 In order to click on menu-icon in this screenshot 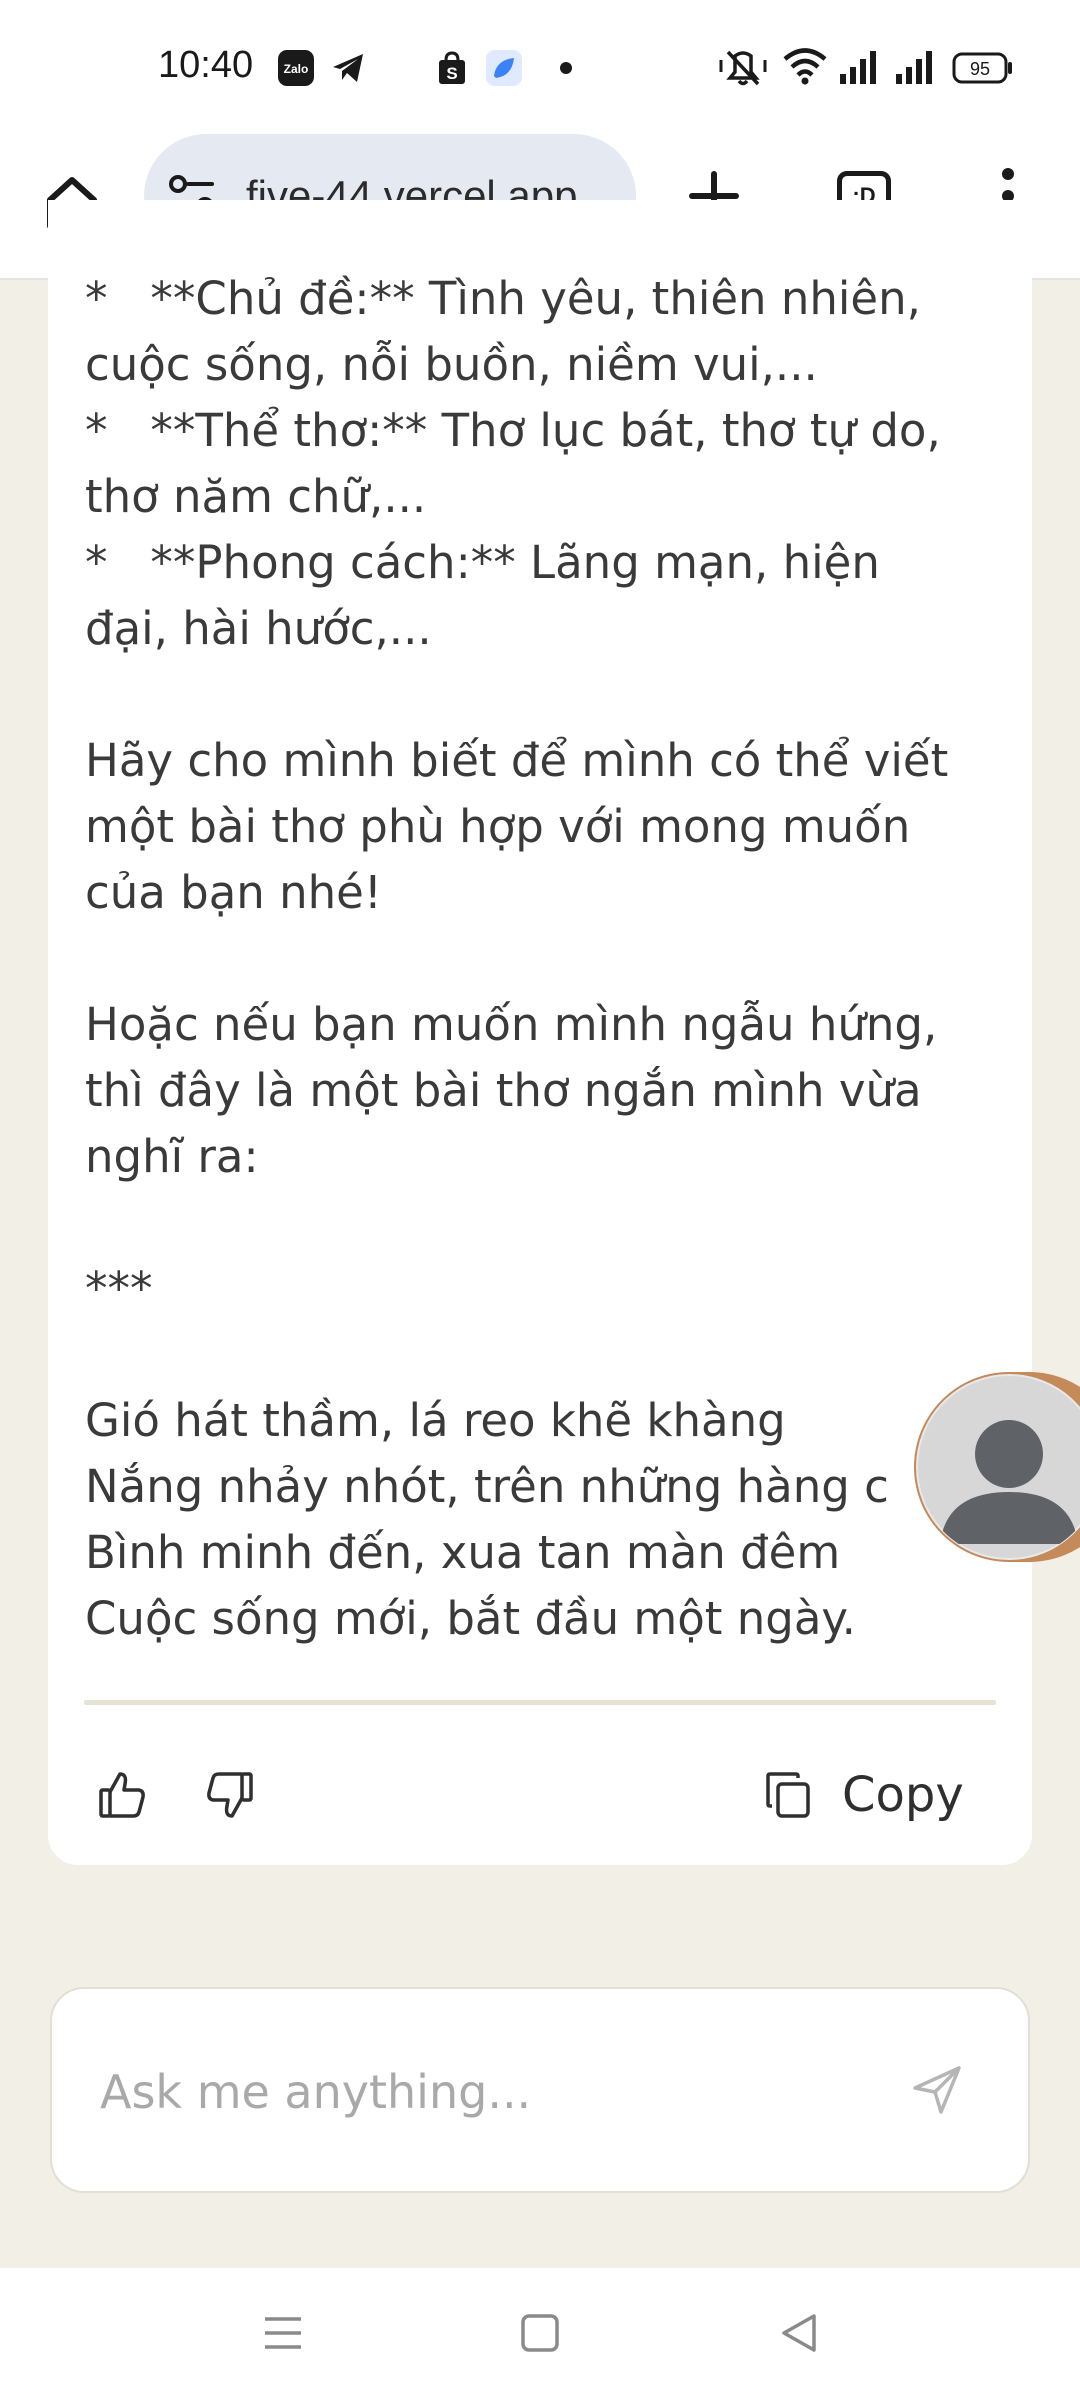, I will do `click(283, 2333)`.